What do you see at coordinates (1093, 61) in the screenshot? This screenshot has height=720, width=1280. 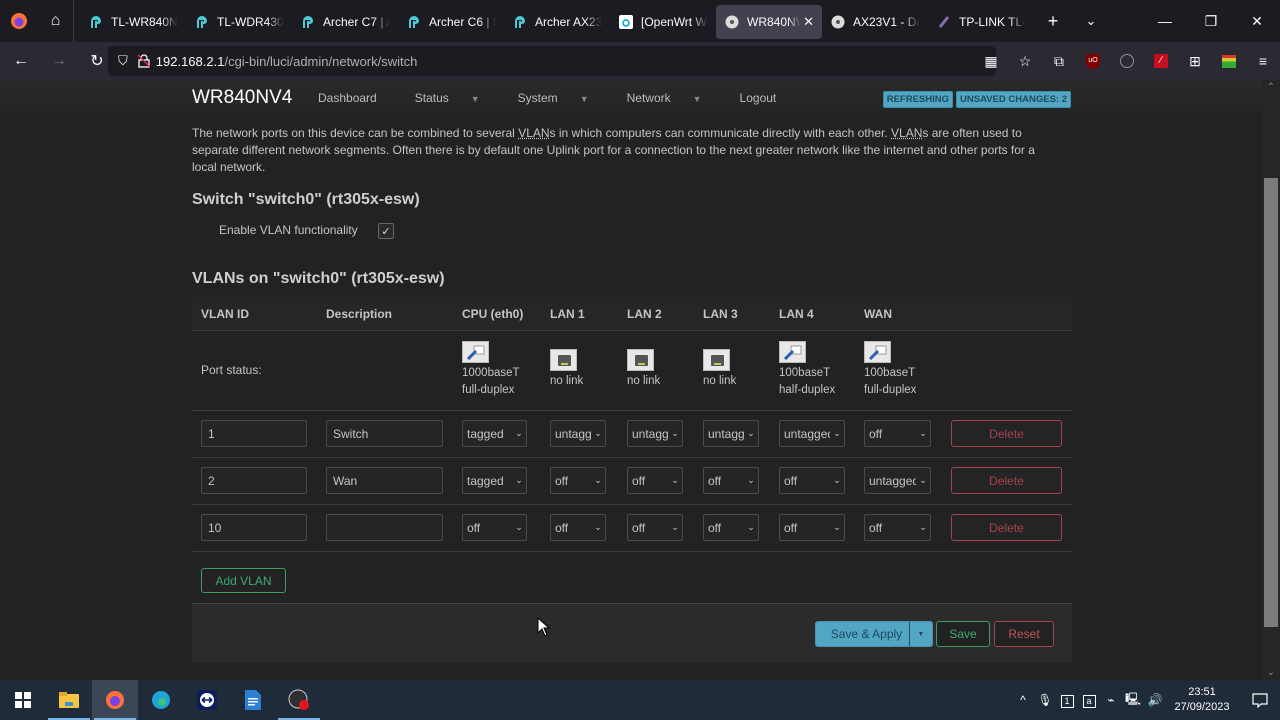 I see `ublock-button: uO` at bounding box center [1093, 61].